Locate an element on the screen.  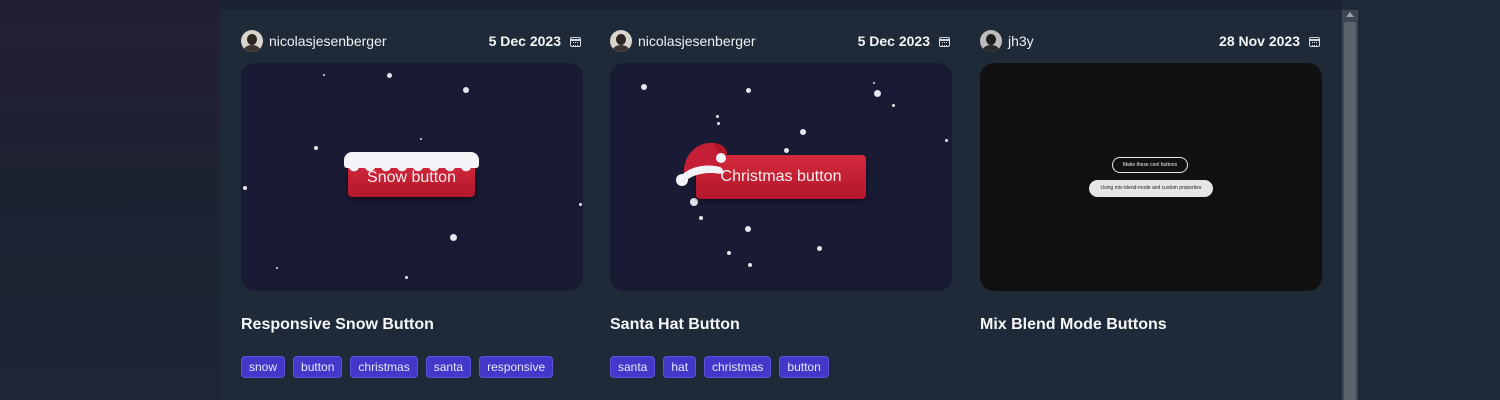
post-date: 28 Nov 2023 is located at coordinates (1259, 41).